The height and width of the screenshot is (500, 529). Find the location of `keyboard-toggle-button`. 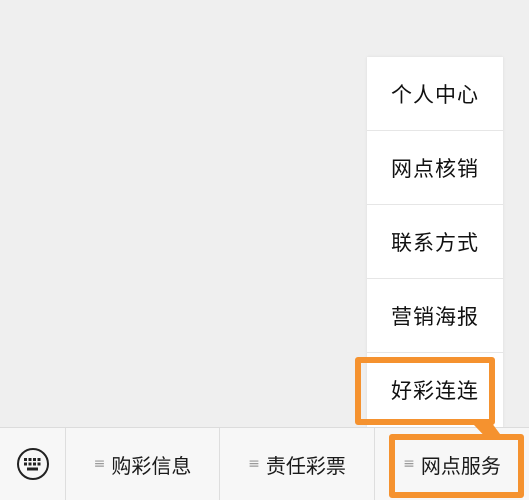

keyboard-toggle-button is located at coordinates (33, 464).